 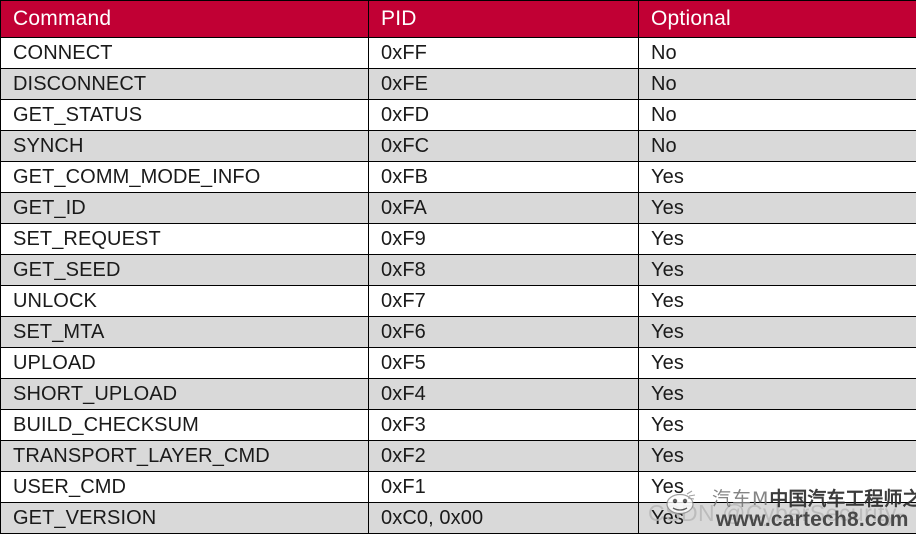 I want to click on cell-pid: 0xFE, so click(x=503, y=84).